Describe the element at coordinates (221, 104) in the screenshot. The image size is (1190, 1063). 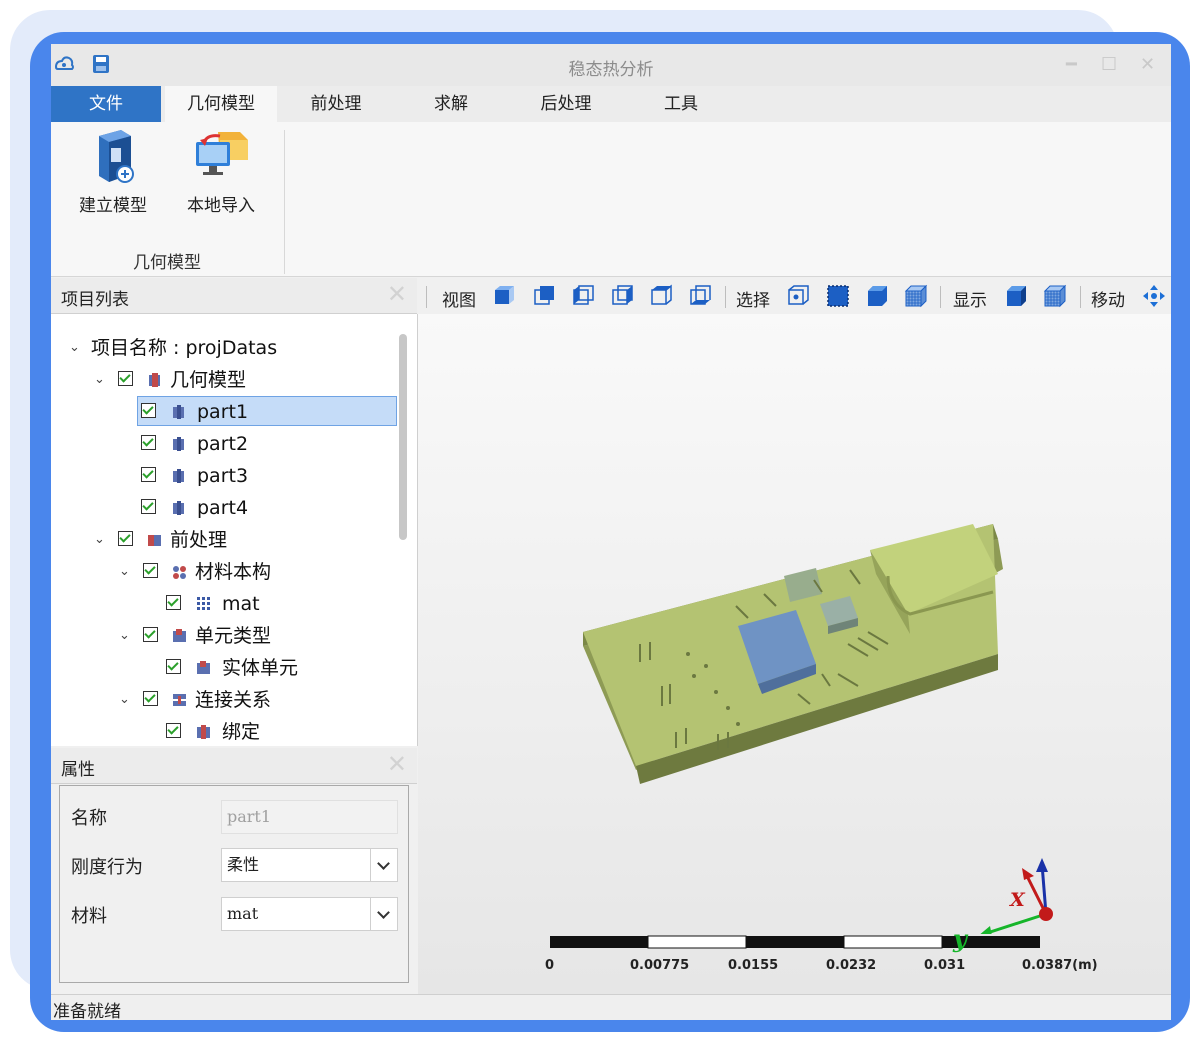
I see `tab-geometry: 几何模型` at that location.